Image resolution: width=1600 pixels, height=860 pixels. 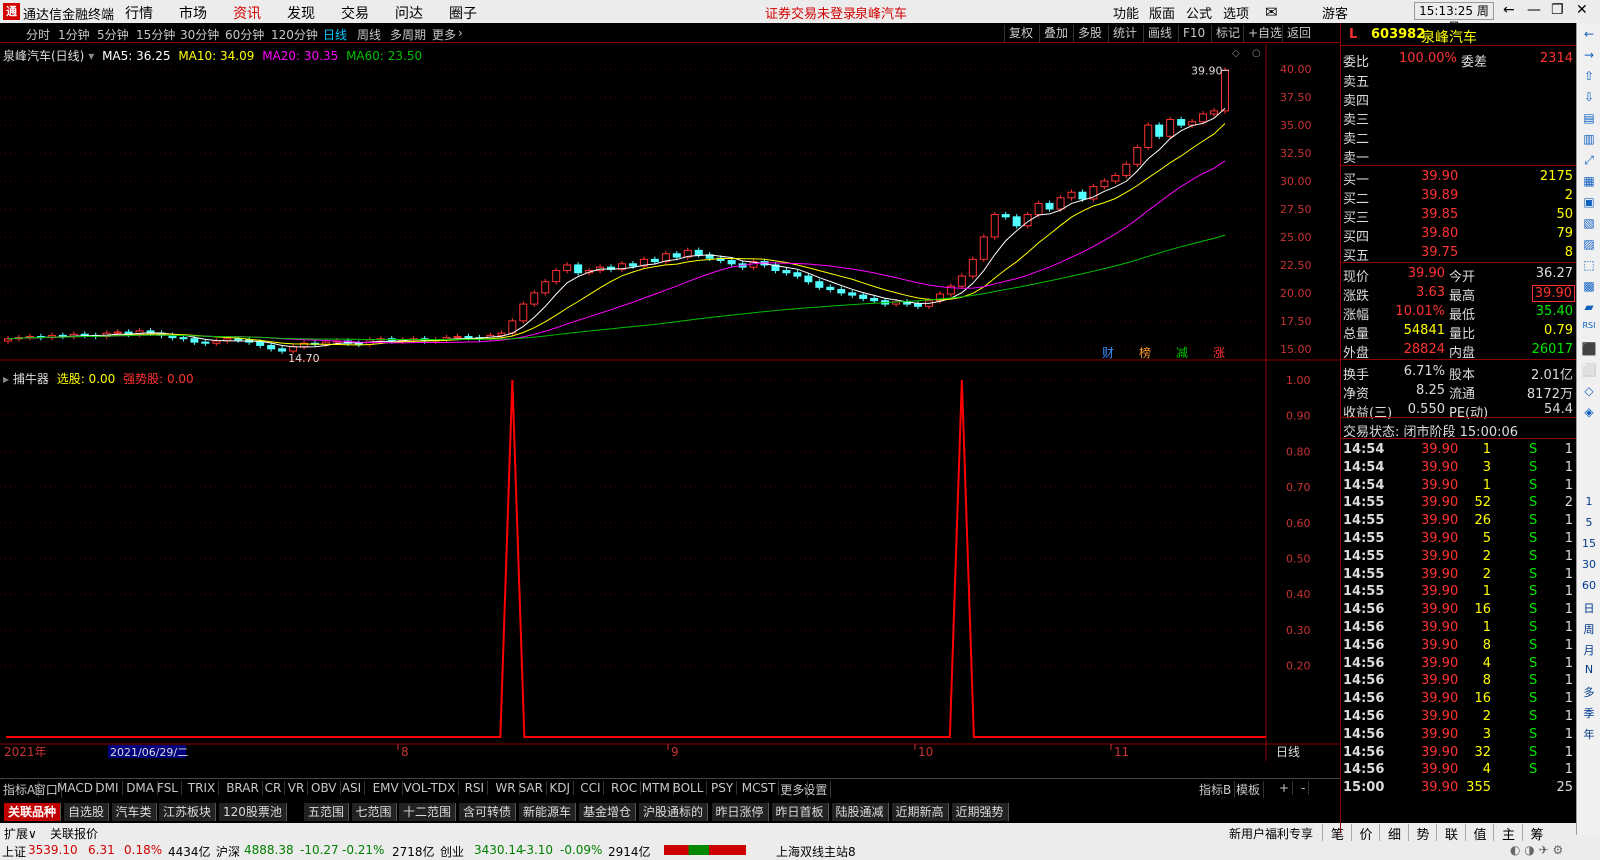 I want to click on indicator-tab: EMV, so click(x=386, y=788).